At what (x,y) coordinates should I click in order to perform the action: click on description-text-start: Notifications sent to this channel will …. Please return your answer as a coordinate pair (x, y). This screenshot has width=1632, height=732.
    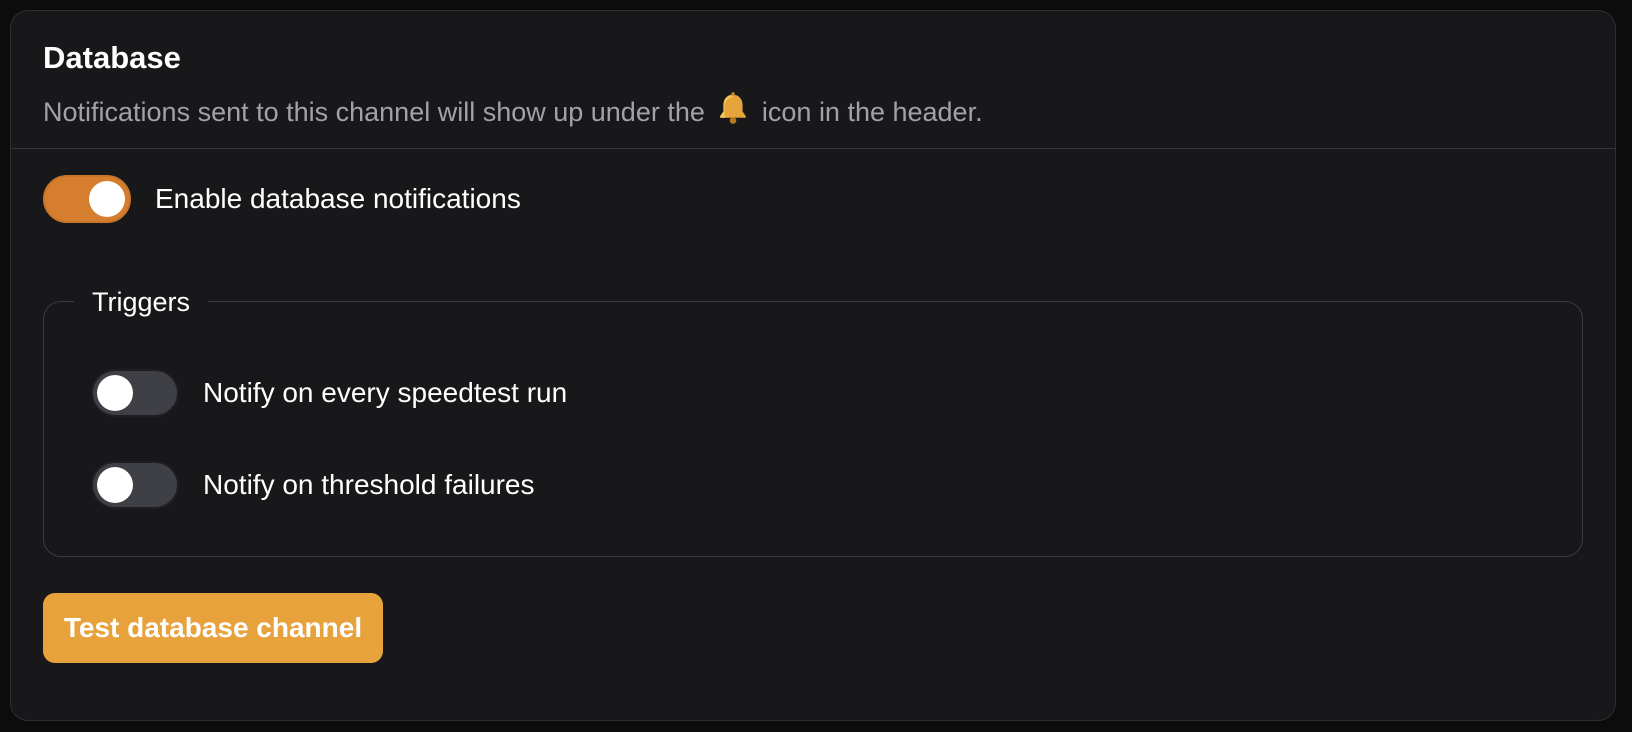
    Looking at the image, I should click on (374, 112).